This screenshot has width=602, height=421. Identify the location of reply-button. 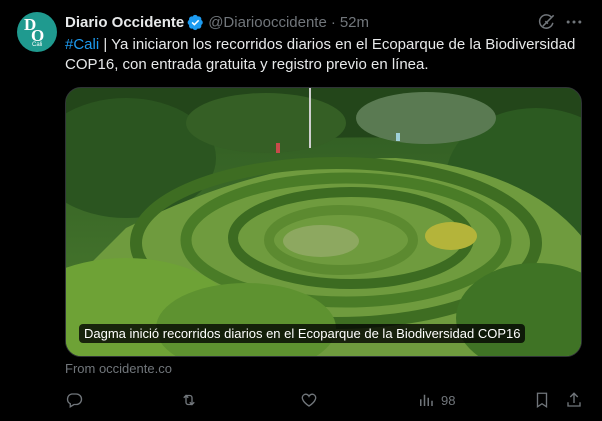
(74, 400).